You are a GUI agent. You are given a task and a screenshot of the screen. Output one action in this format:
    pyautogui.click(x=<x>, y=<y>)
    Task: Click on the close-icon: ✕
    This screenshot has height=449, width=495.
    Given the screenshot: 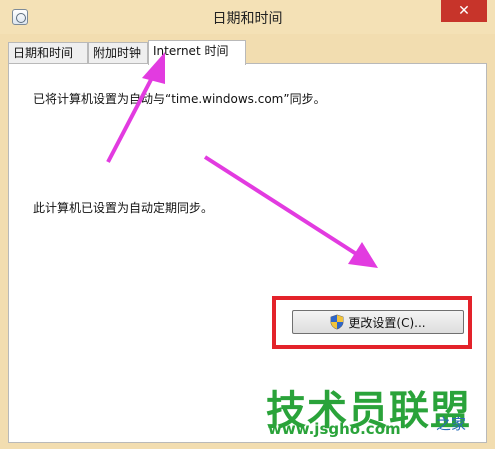 What is the action you would take?
    pyautogui.click(x=464, y=11)
    